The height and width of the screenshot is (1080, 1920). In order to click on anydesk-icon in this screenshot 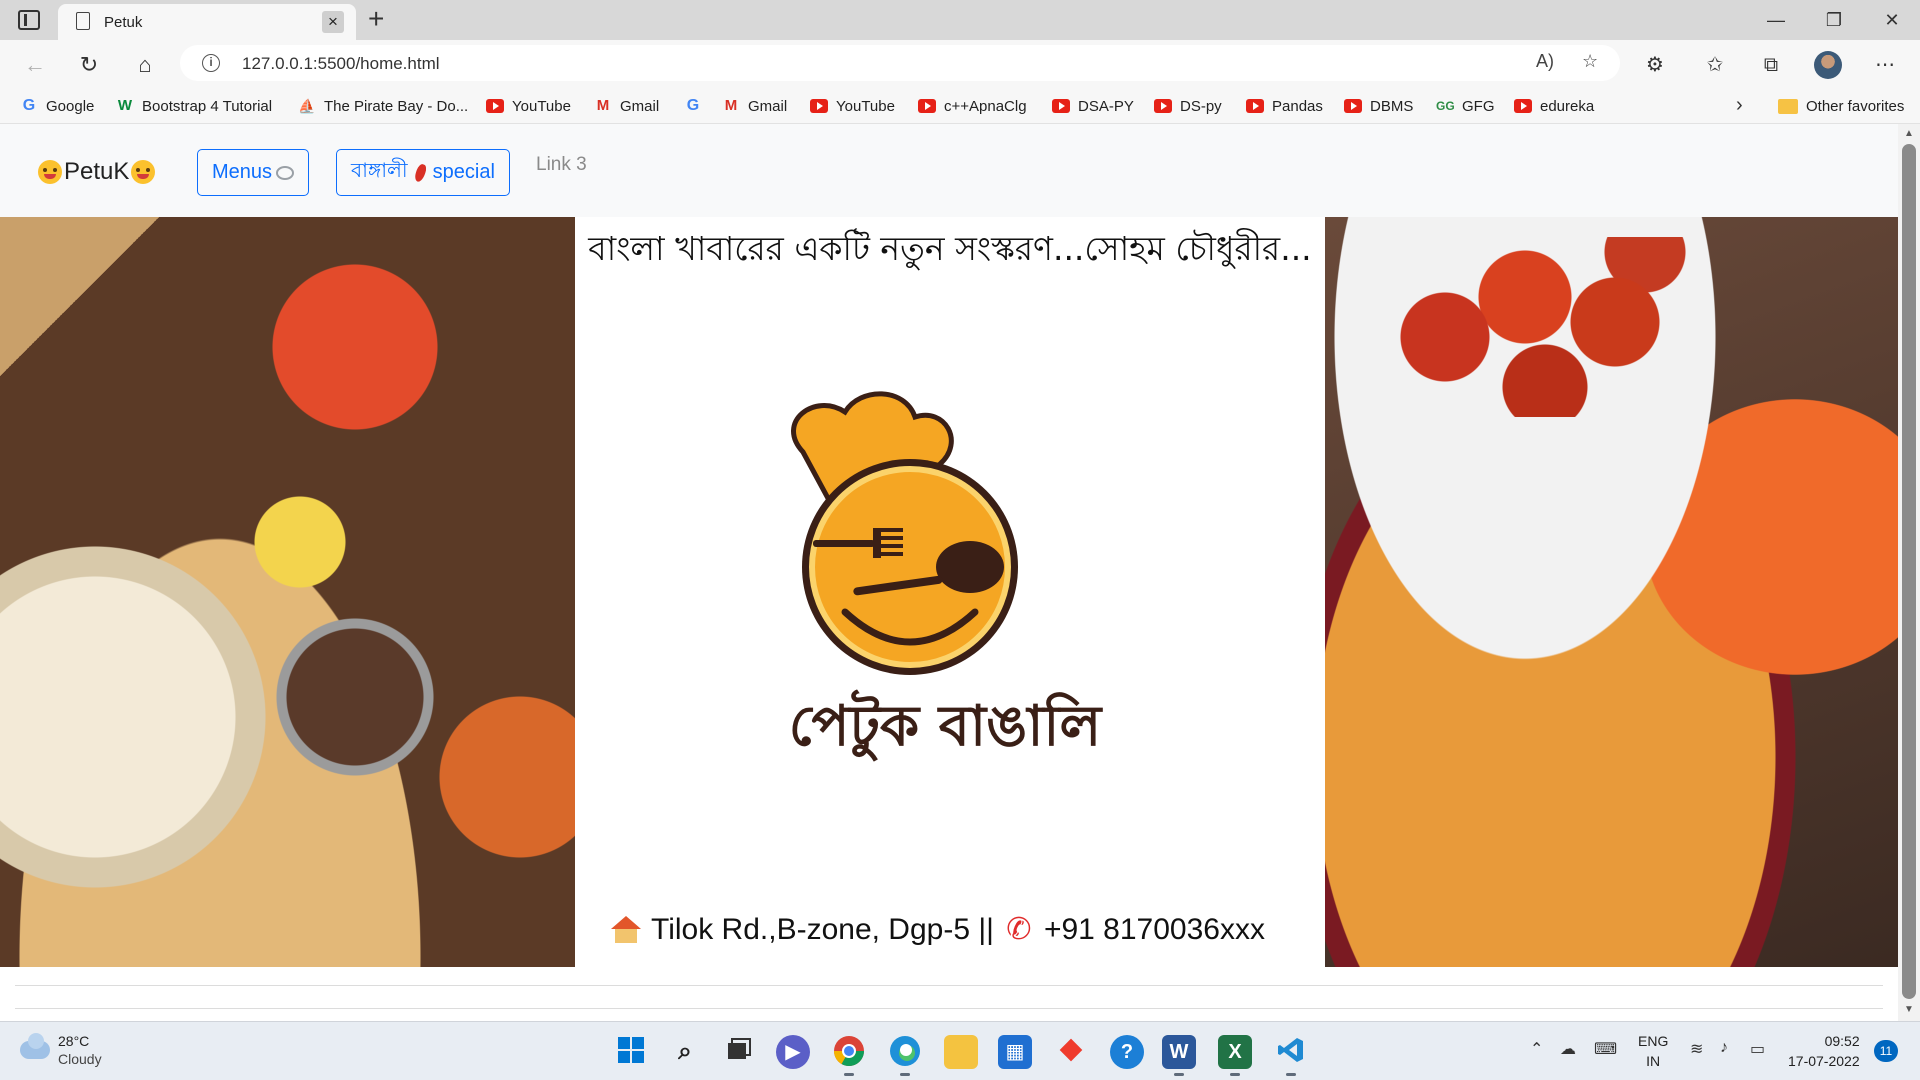, I will do `click(1071, 1052)`.